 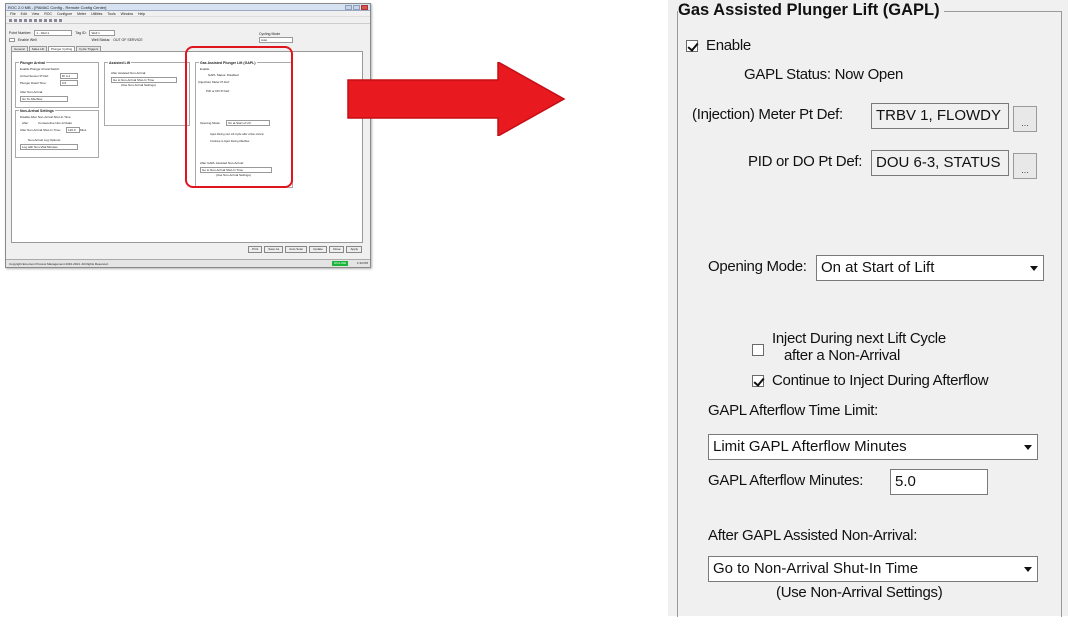 What do you see at coordinates (55, 123) in the screenshot?
I see `consecutive-label: Consecutive Non-Arrivals` at bounding box center [55, 123].